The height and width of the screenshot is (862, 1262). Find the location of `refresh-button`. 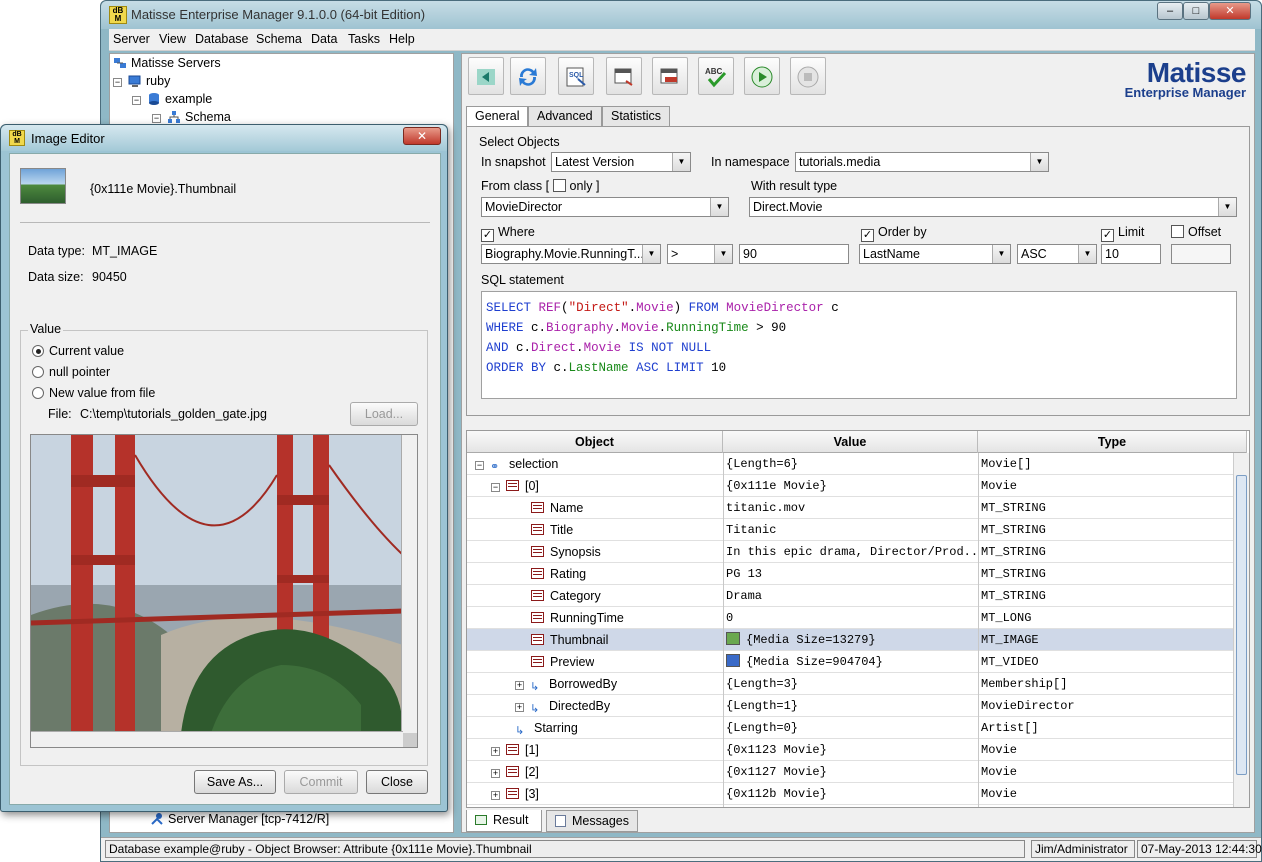

refresh-button is located at coordinates (528, 76).